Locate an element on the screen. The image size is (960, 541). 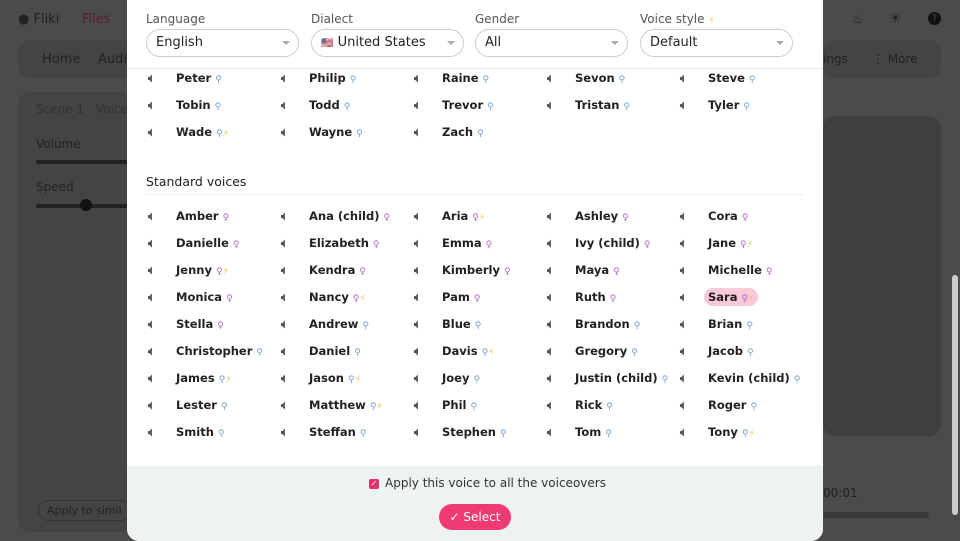
voice-item: 🔈︎ Tom ⚲ is located at coordinates (581, 432).